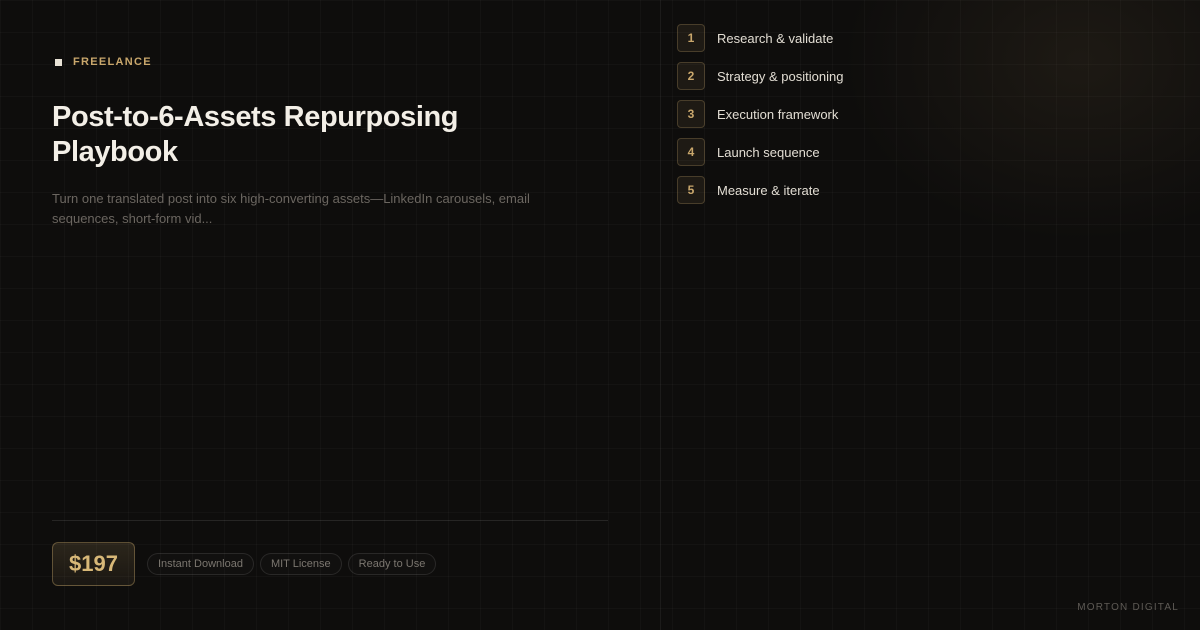  I want to click on tag-ready-to-use: Ready to Use, so click(392, 564).